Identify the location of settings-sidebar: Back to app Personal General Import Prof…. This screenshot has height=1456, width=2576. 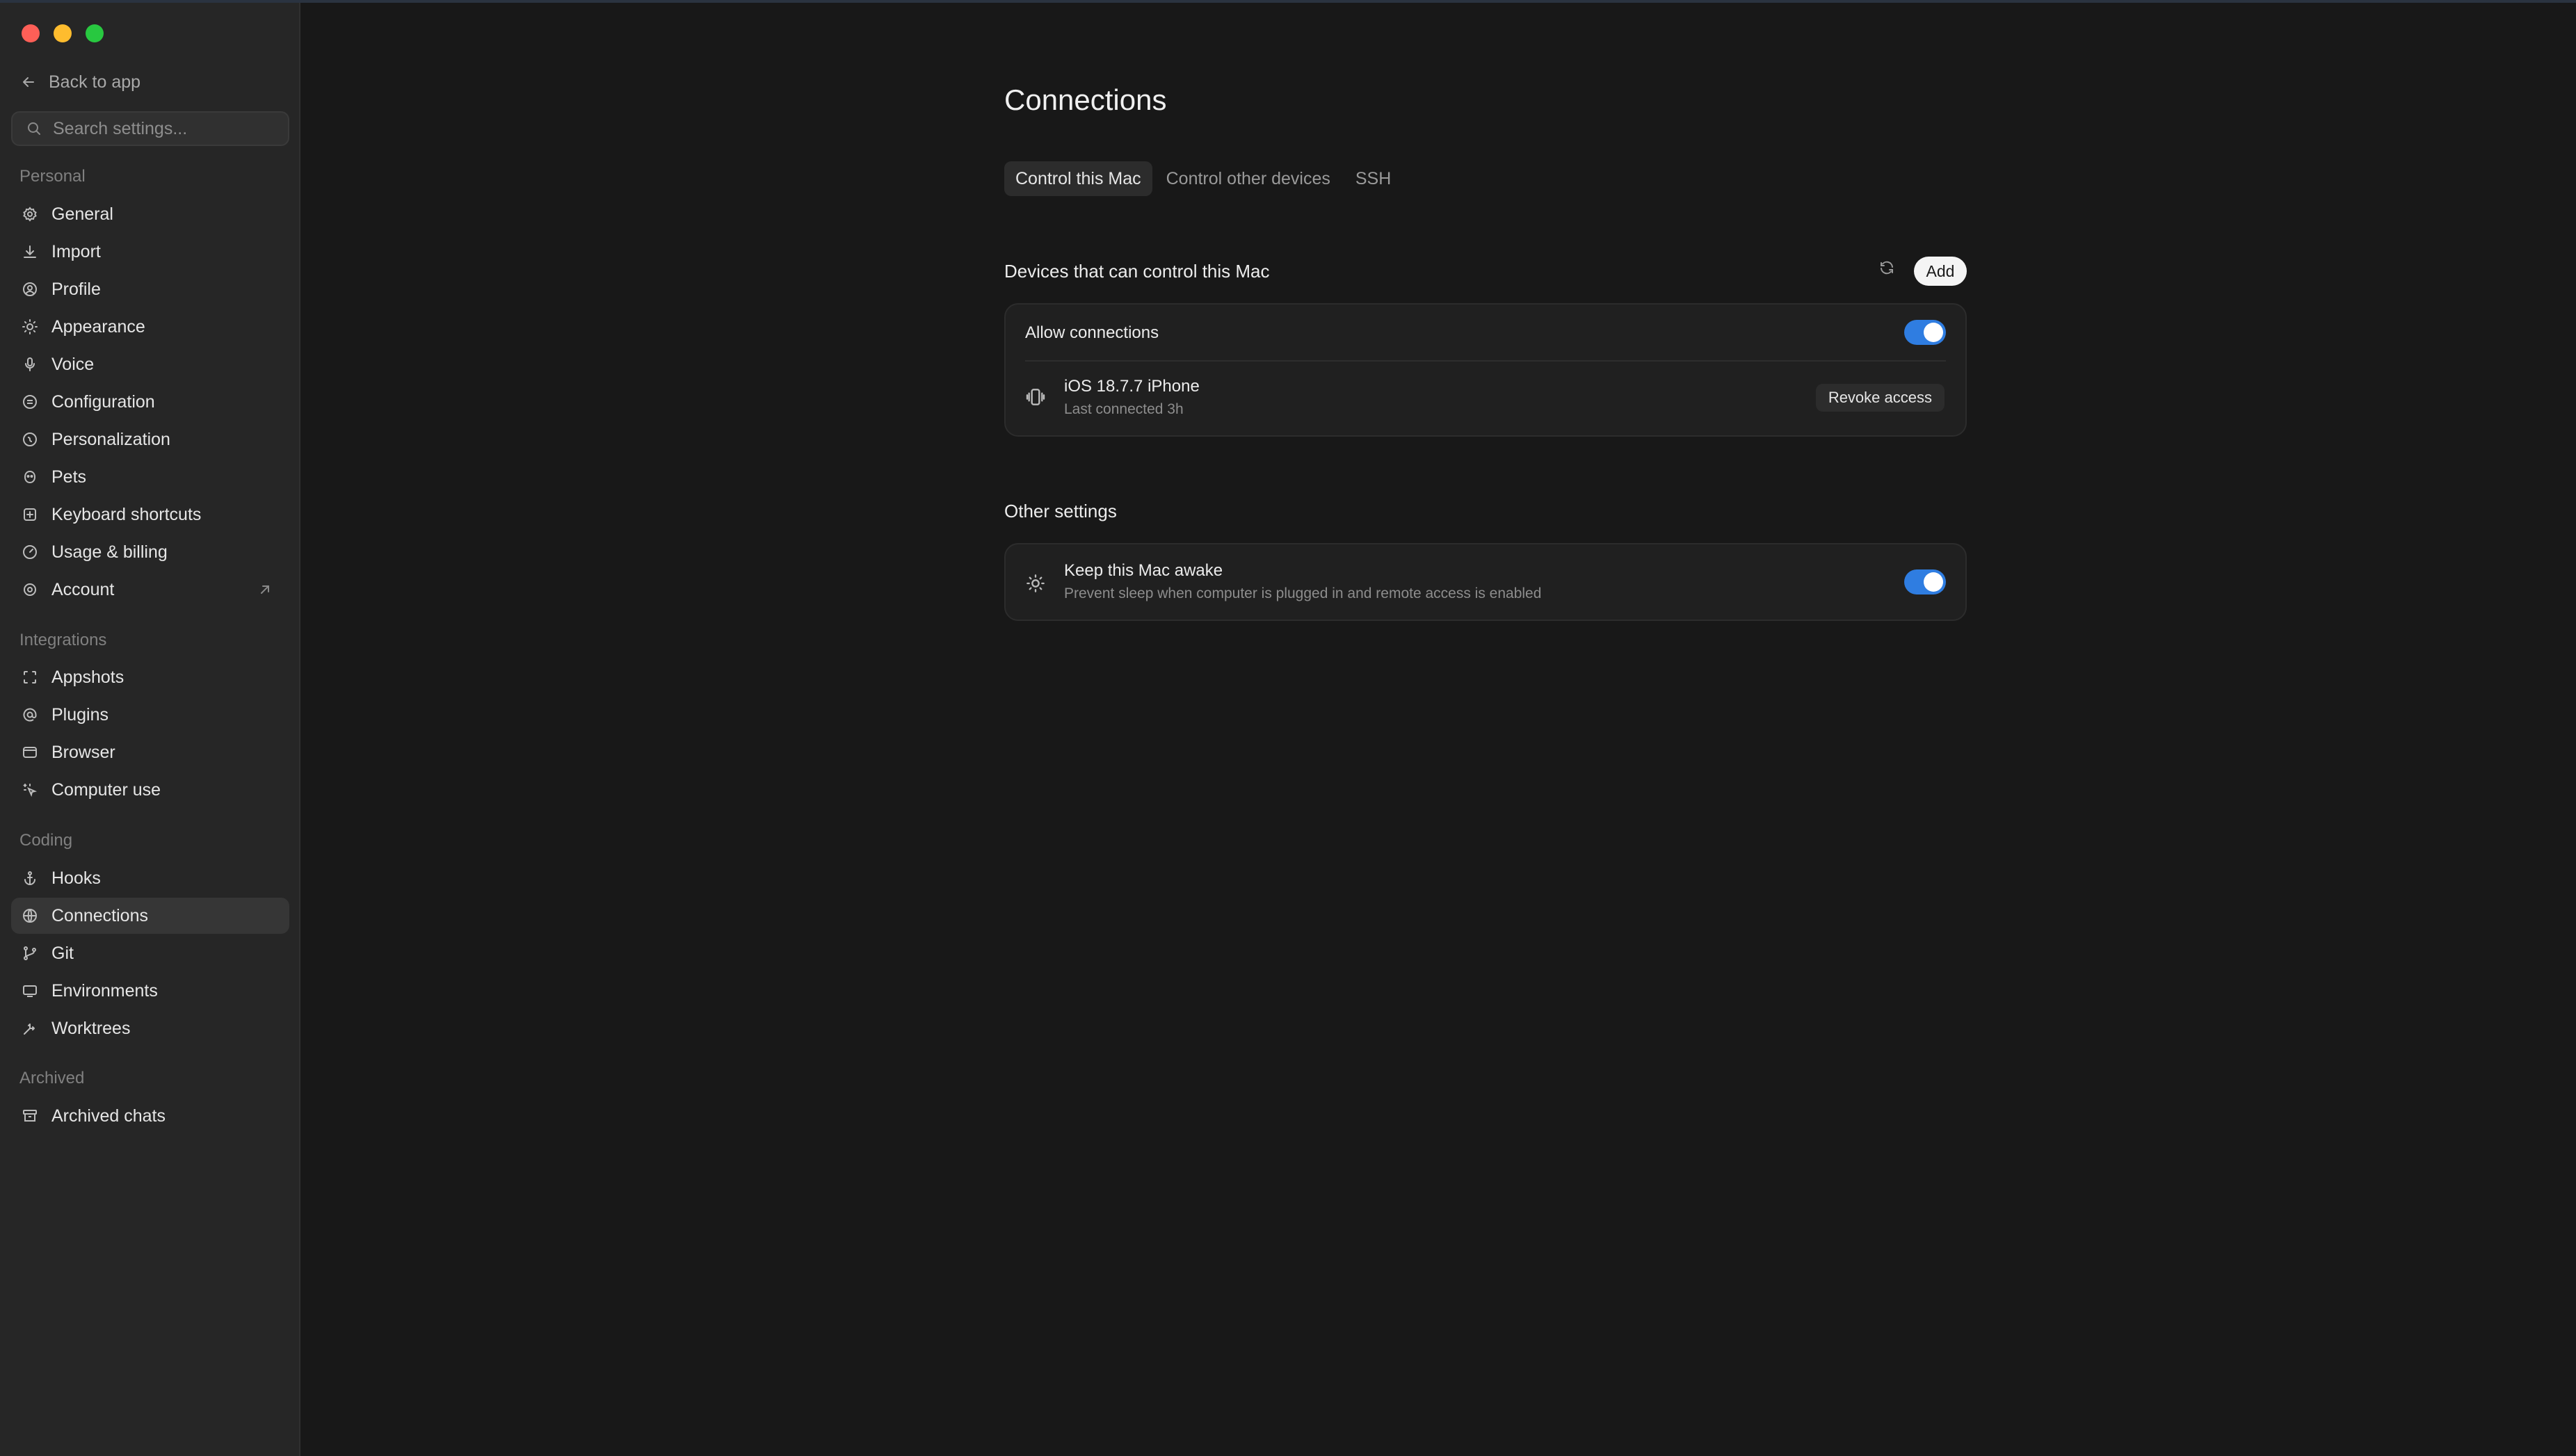
(150, 729).